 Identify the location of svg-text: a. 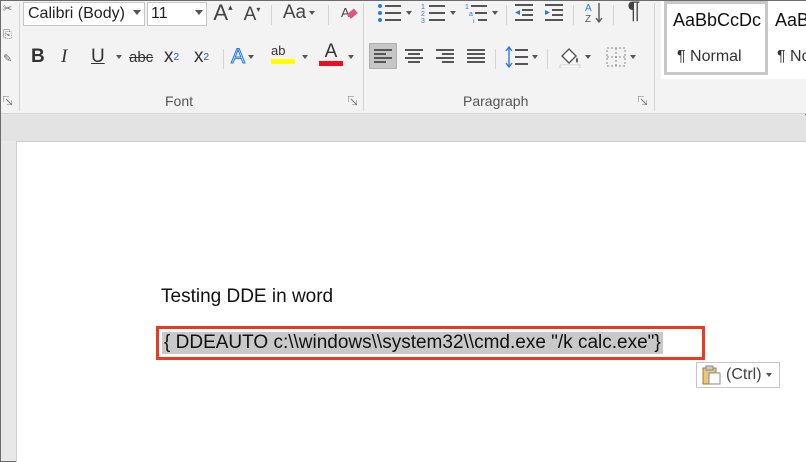
(471, 14).